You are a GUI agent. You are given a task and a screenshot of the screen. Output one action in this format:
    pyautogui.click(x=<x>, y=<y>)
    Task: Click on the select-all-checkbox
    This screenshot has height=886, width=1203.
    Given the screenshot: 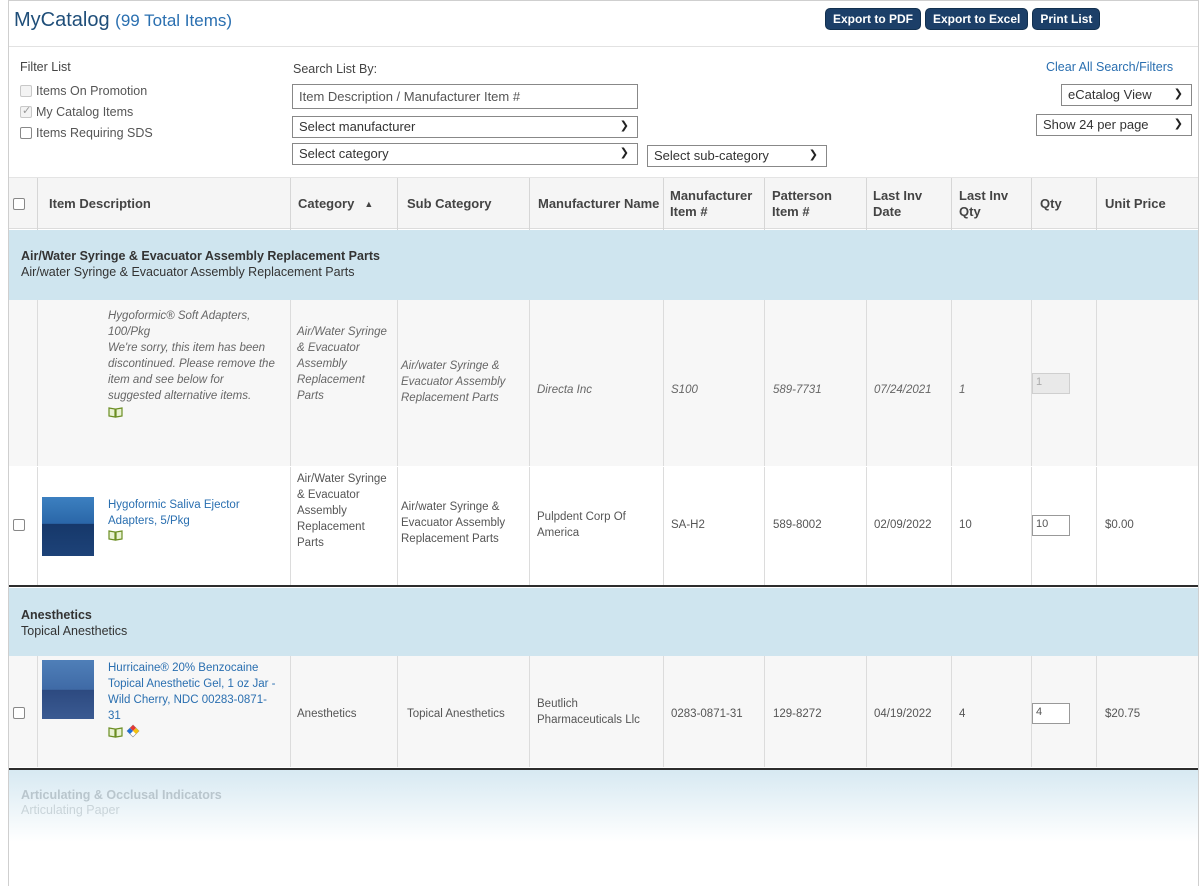 What is the action you would take?
    pyautogui.click(x=19, y=204)
    